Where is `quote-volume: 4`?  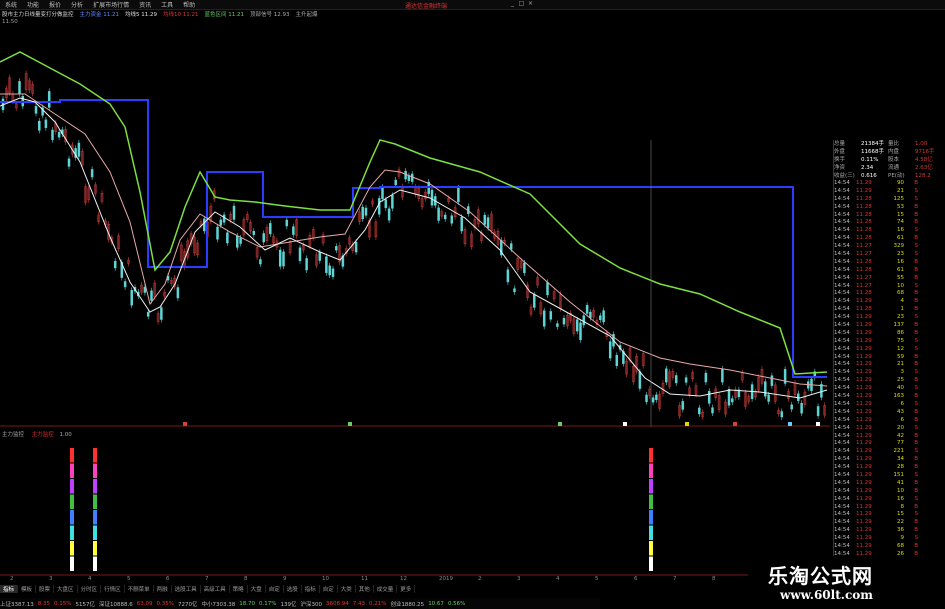
quote-volume: 4 is located at coordinates (902, 301).